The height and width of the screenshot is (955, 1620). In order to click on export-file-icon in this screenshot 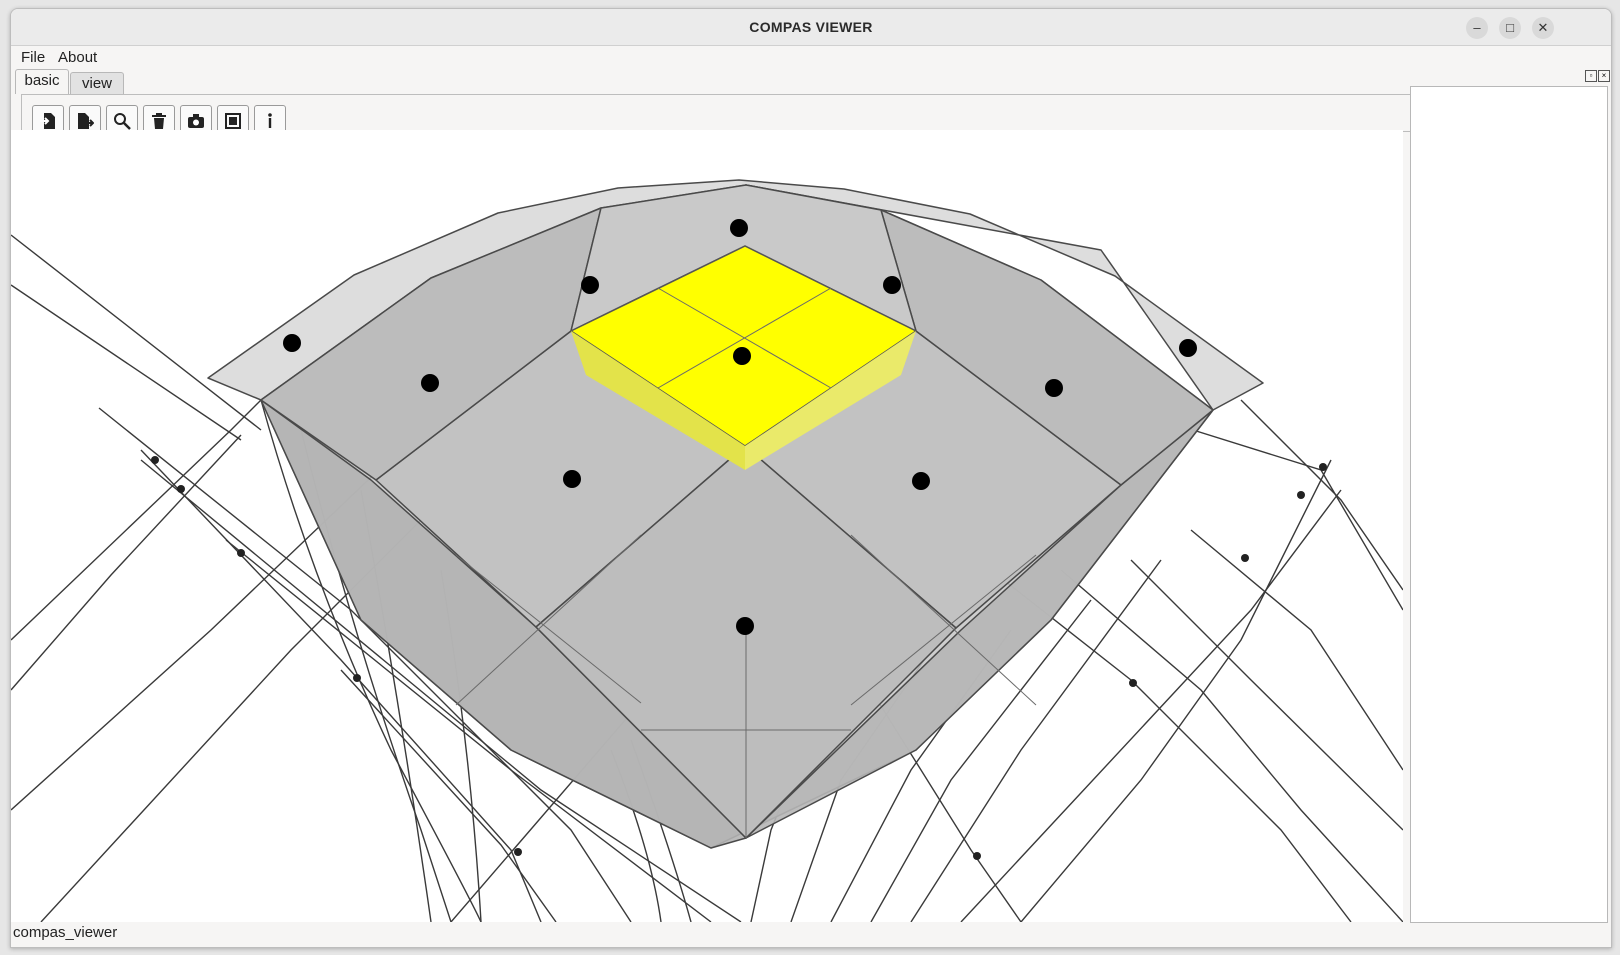, I will do `click(86, 121)`.